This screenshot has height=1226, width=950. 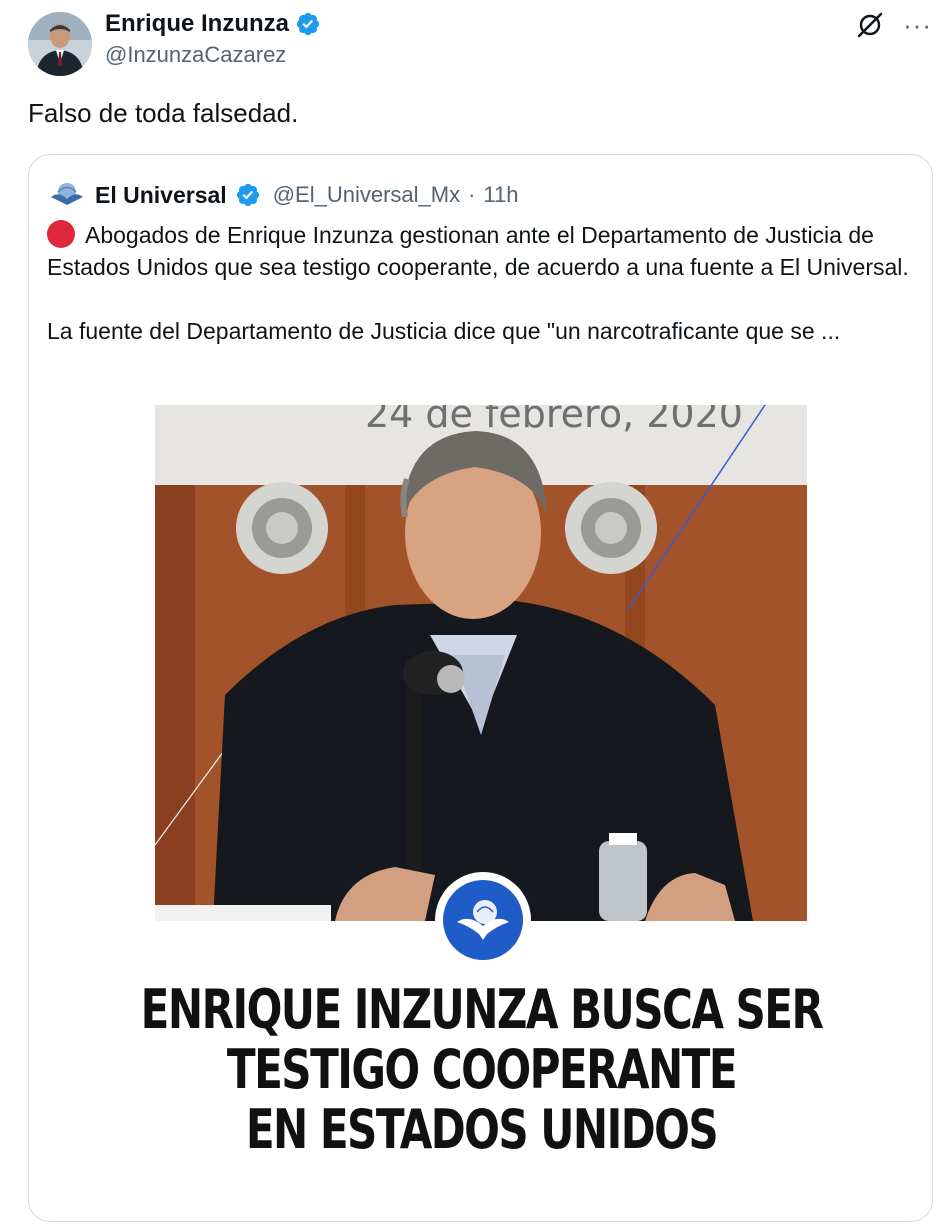 I want to click on tweet-author: Enrique Inzunza @InzunzaCazarez, so click(x=213, y=39).